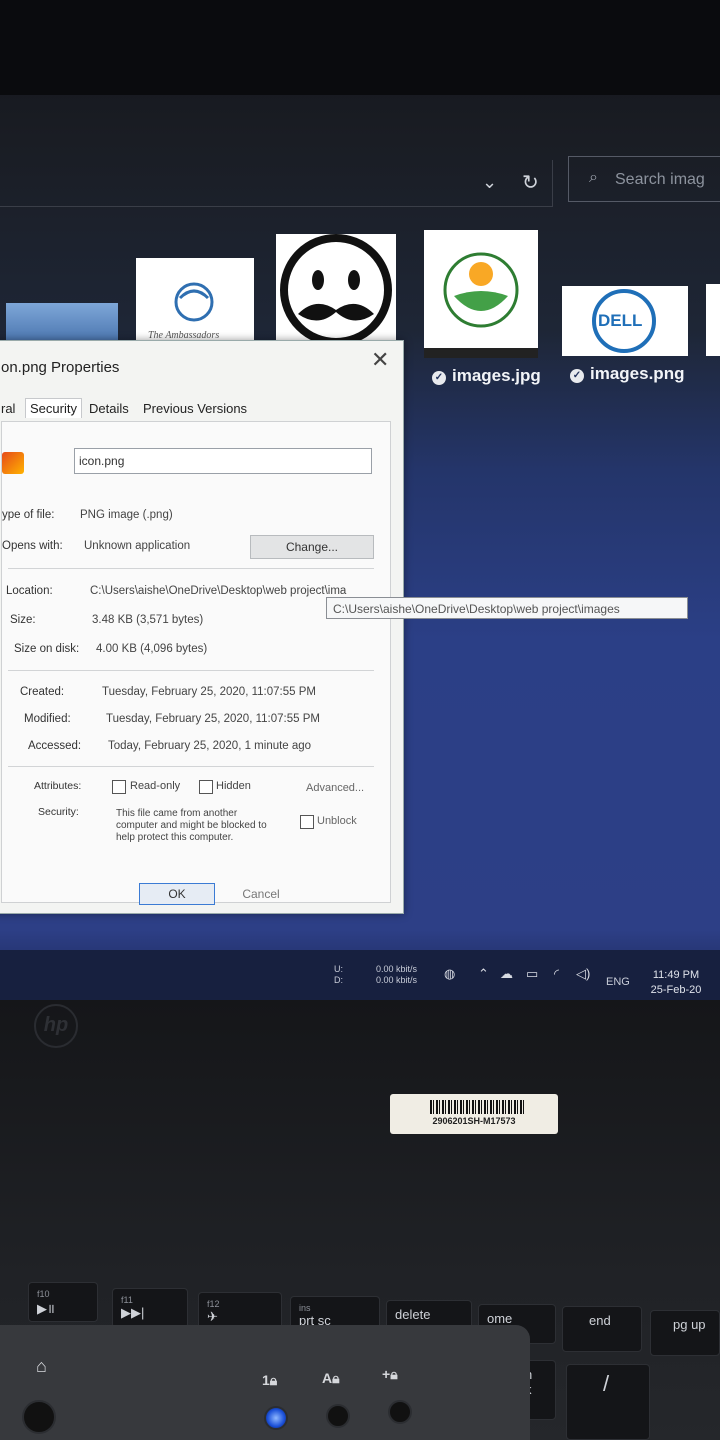 This screenshot has height=1440, width=720. I want to click on capslock-indicator-icon: A🔒︎, so click(331, 1378).